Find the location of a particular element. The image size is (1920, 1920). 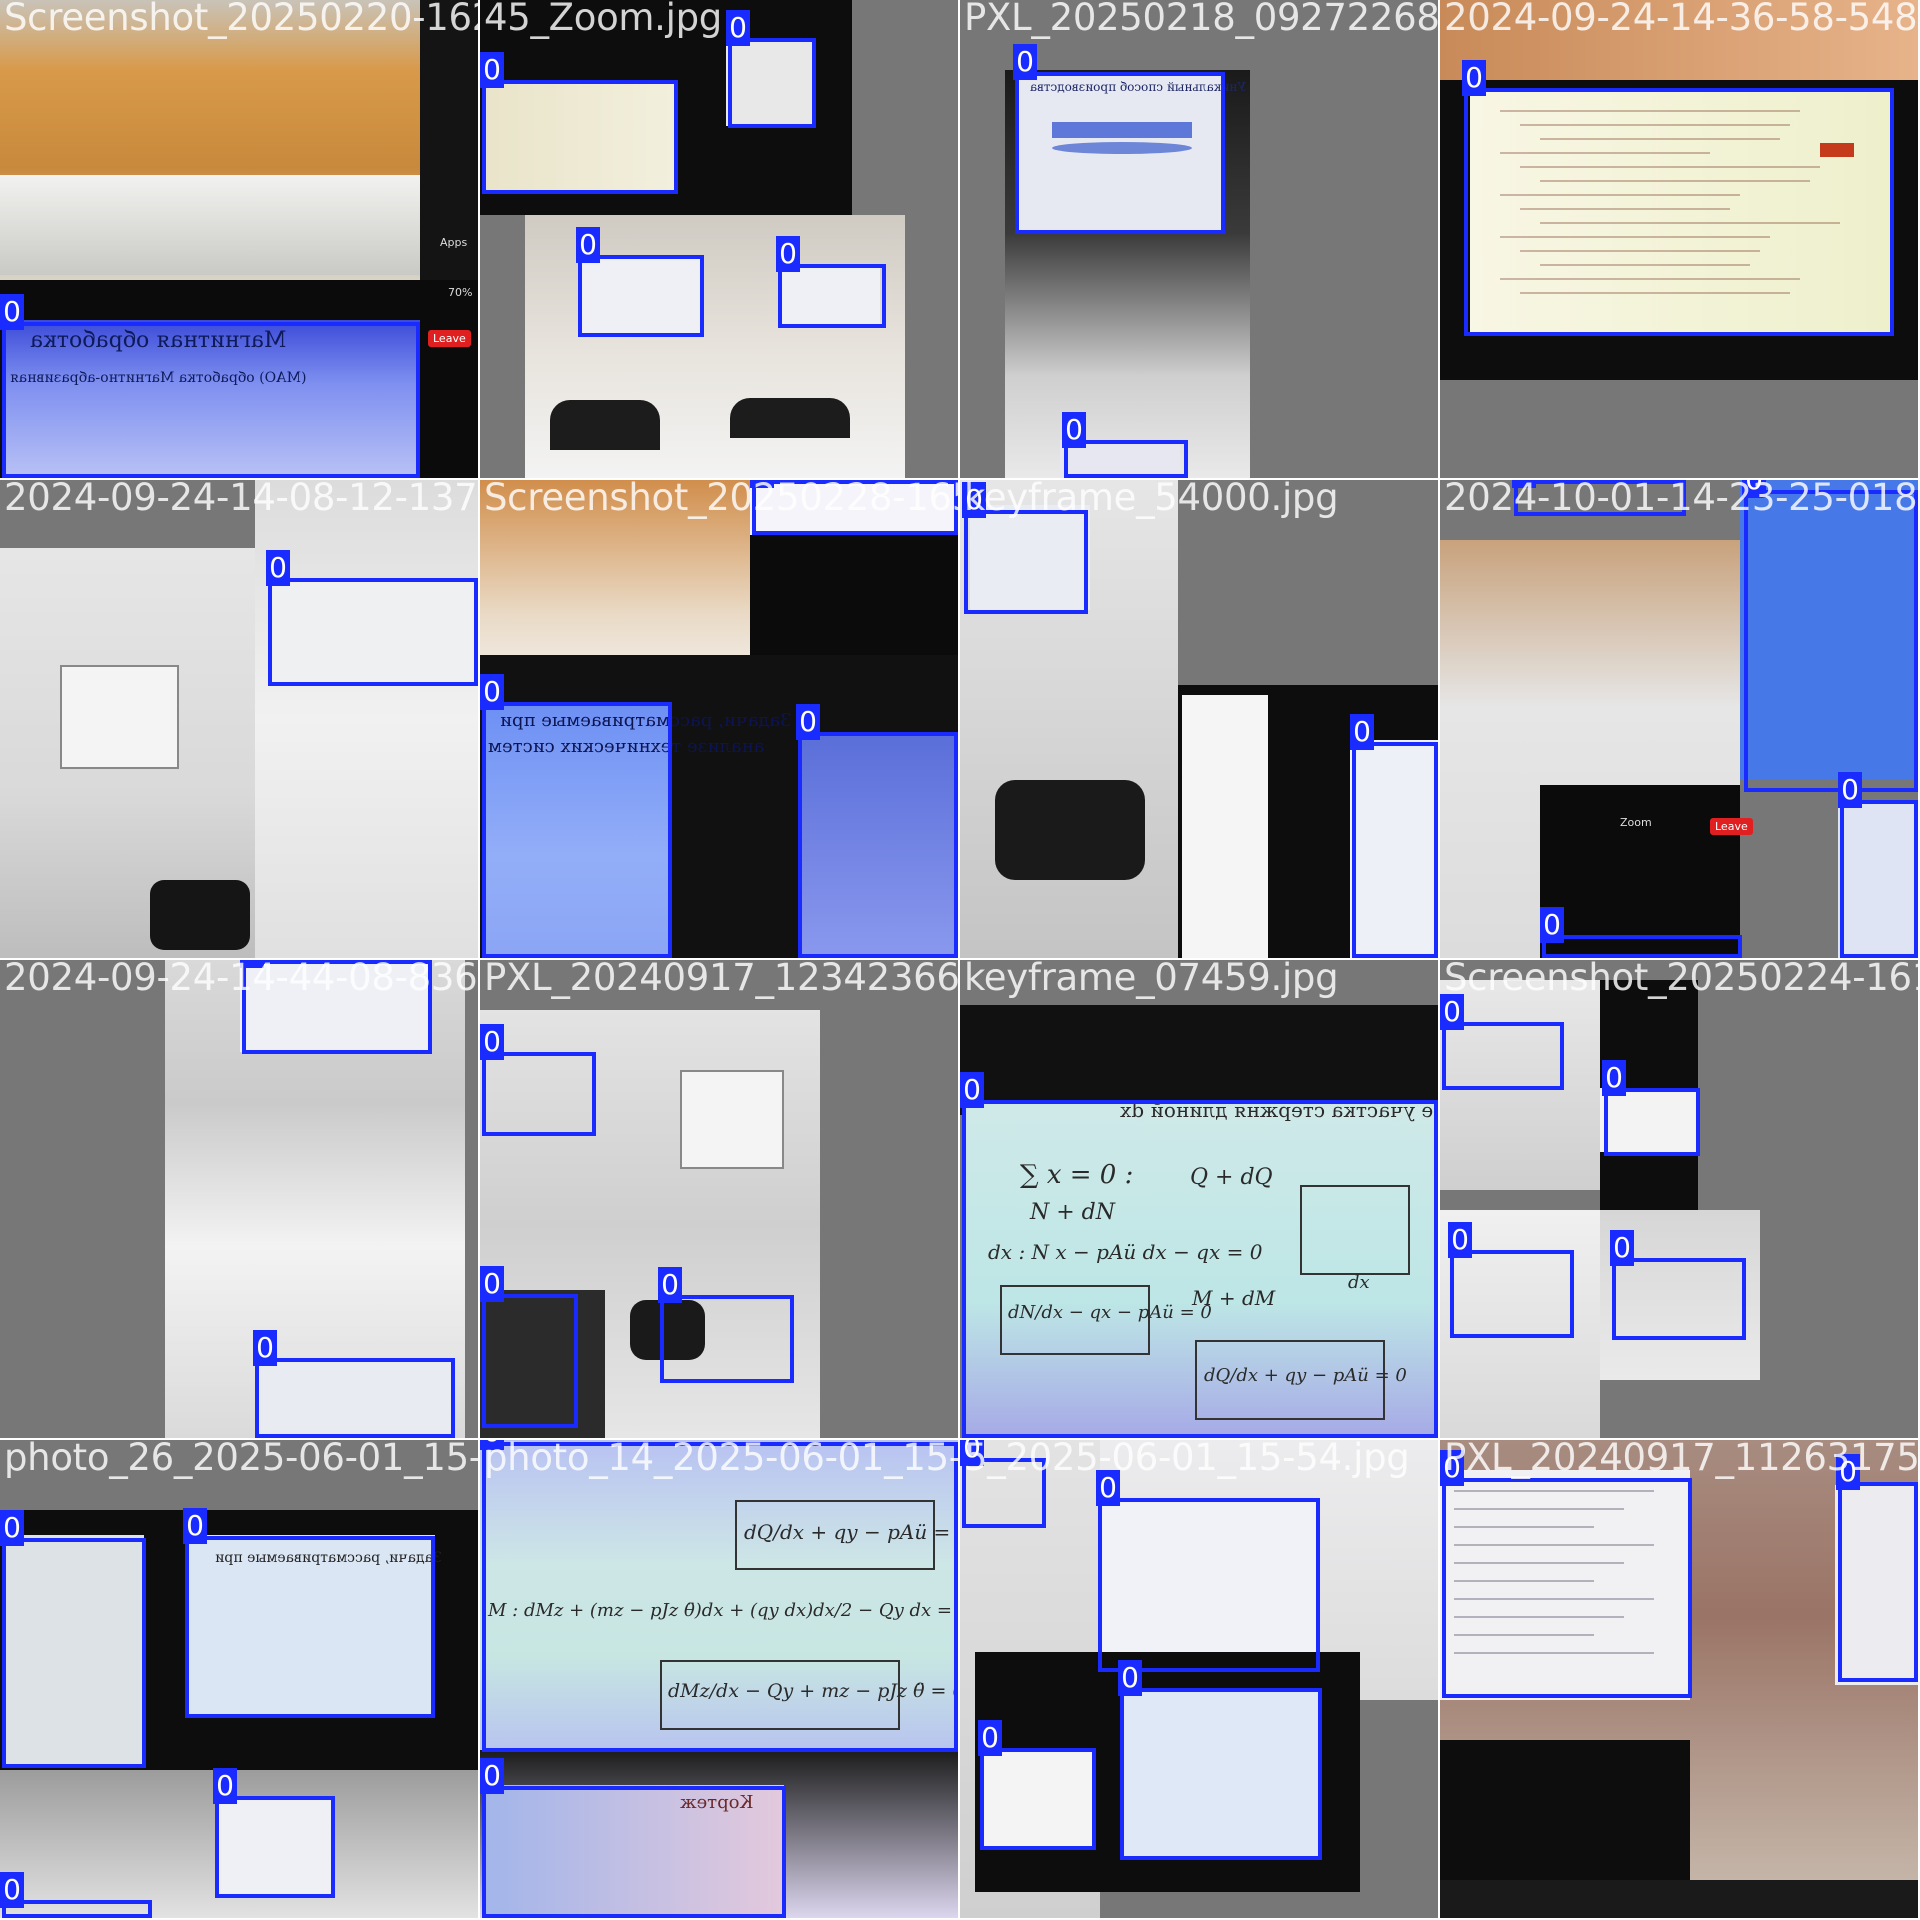

white-desk is located at coordinates (210, 225).